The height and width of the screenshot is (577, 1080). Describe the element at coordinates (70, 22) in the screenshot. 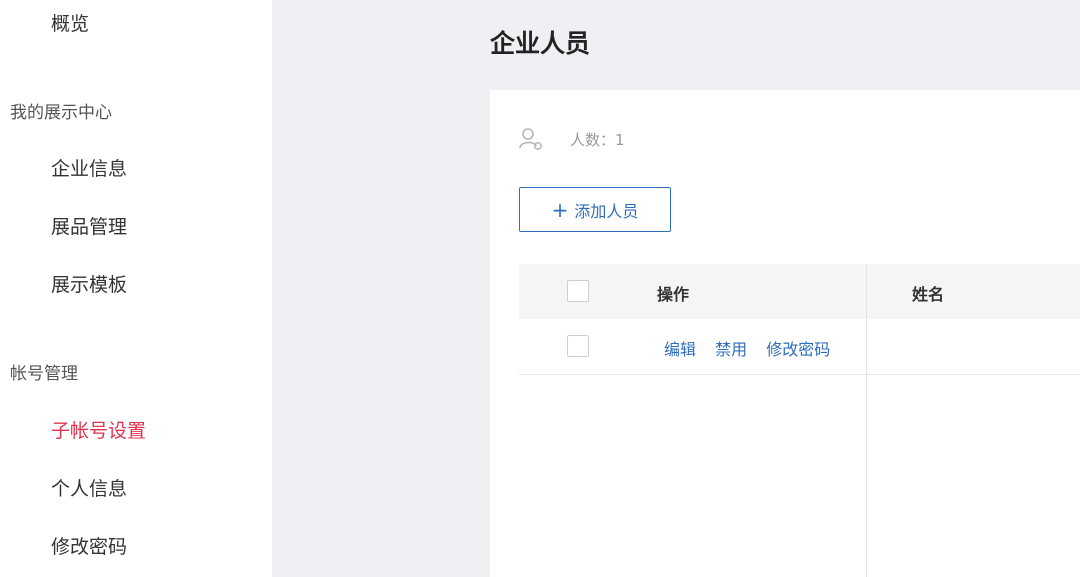

I see `sidebar-item-overview: 概览` at that location.